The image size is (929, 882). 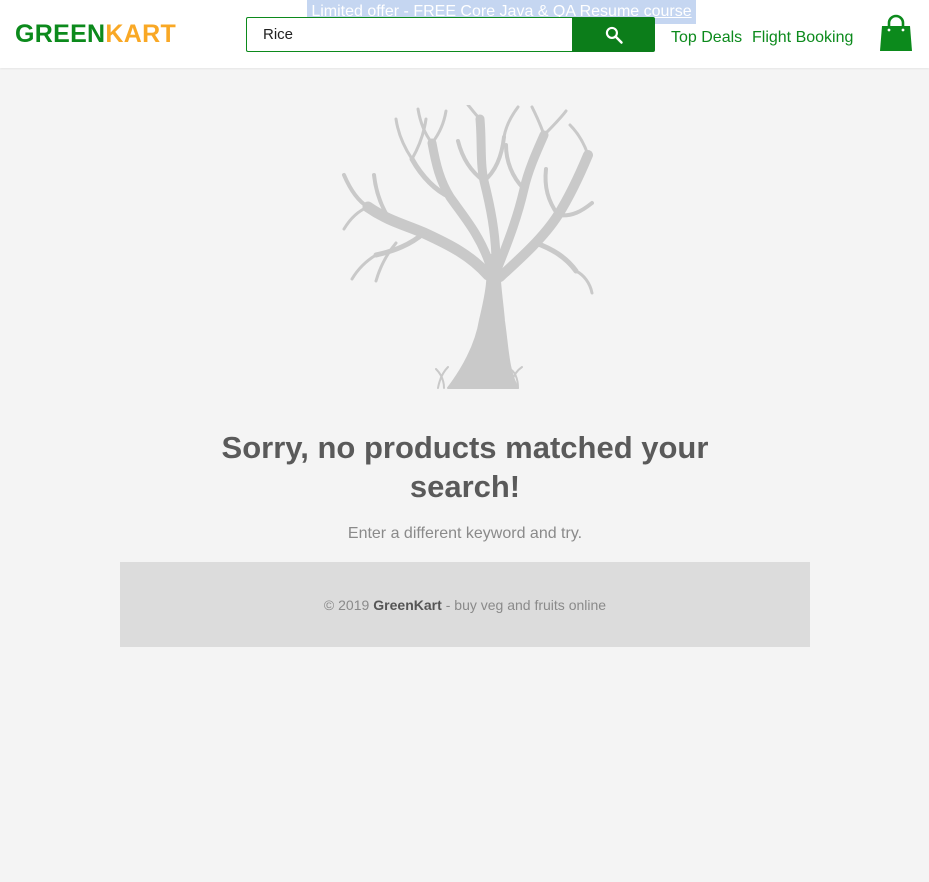 What do you see at coordinates (141, 34) in the screenshot?
I see `logo-kart-text: KART` at bounding box center [141, 34].